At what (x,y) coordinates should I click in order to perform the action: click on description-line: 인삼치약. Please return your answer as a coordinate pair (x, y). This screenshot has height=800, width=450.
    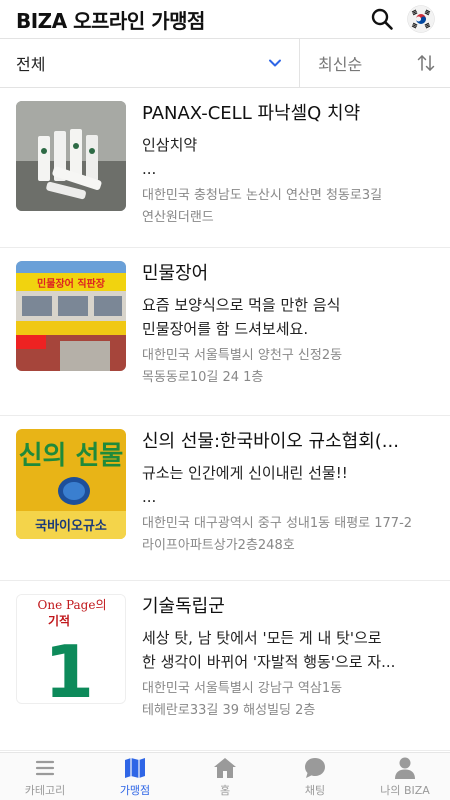
    Looking at the image, I should click on (170, 145).